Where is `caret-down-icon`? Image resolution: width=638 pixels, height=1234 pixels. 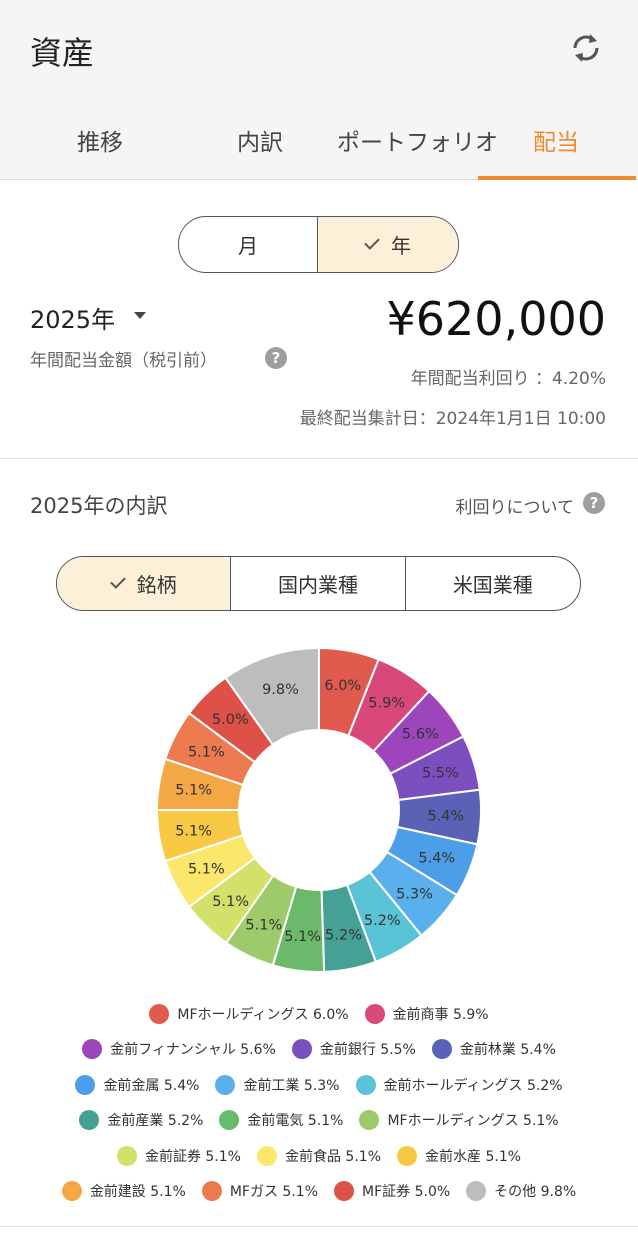
caret-down-icon is located at coordinates (140, 315).